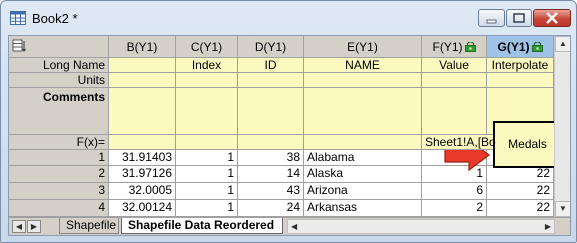 The height and width of the screenshot is (243, 577). What do you see at coordinates (491, 18) in the screenshot?
I see `minimize-button` at bounding box center [491, 18].